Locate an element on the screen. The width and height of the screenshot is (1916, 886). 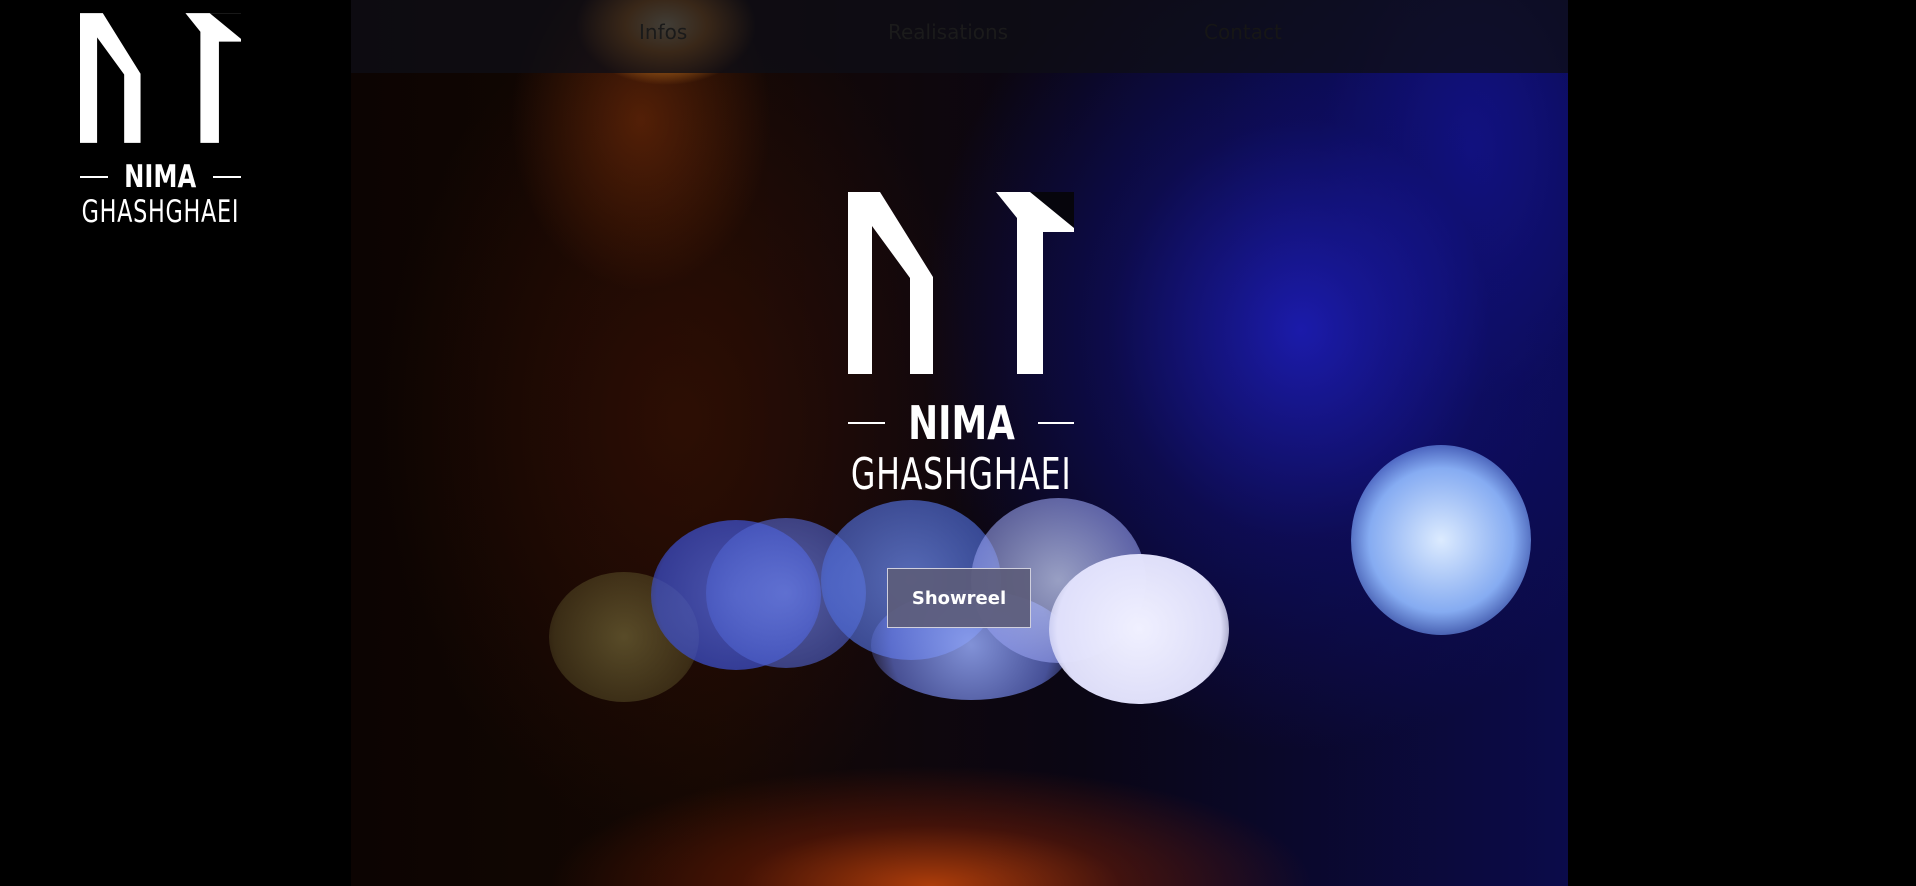
hero-wordmark: NIMA GHASHGHAEI is located at coordinates (961, 437).